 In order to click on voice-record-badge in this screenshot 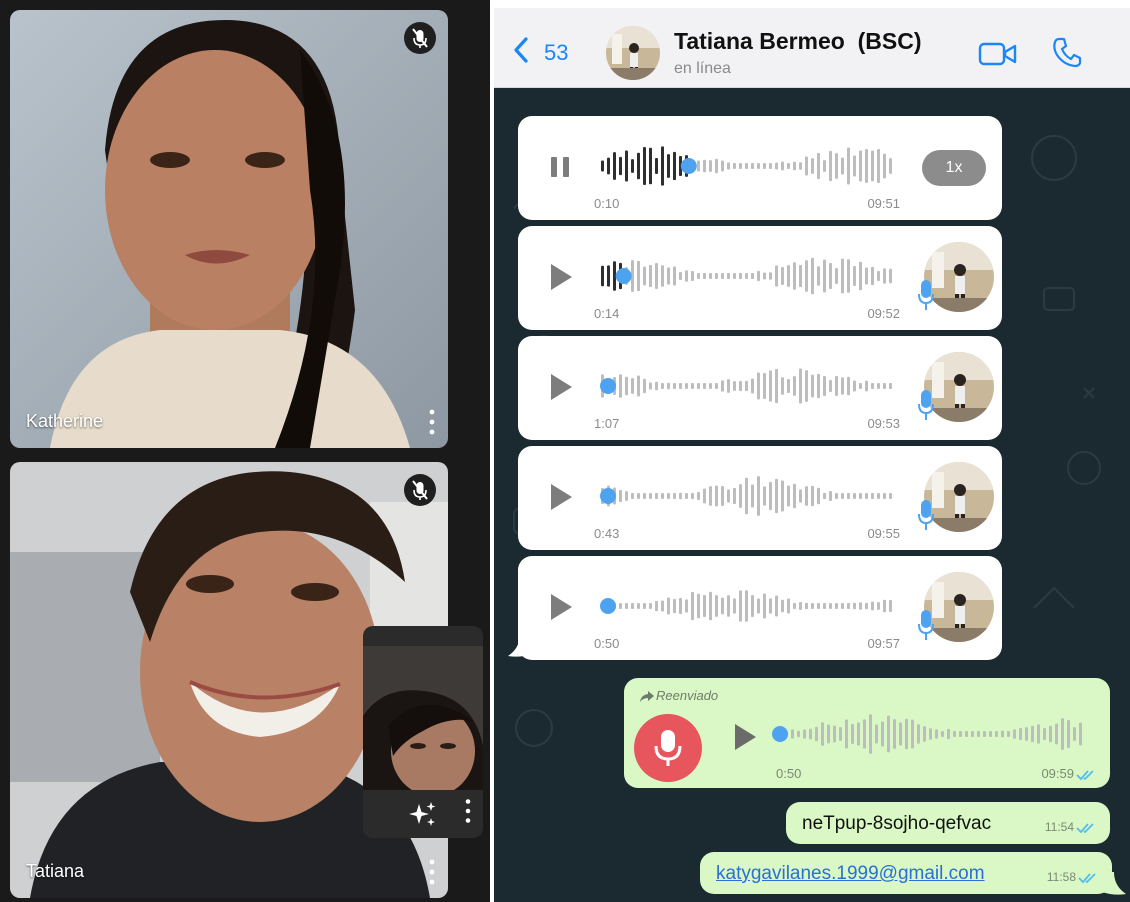, I will do `click(668, 748)`.